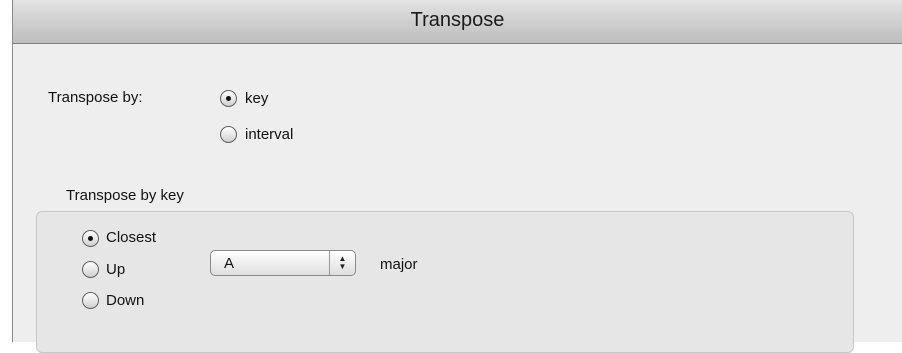 The image size is (902, 353). What do you see at coordinates (283, 263) in the screenshot?
I see `key-select-popup: A ▲ ▼` at bounding box center [283, 263].